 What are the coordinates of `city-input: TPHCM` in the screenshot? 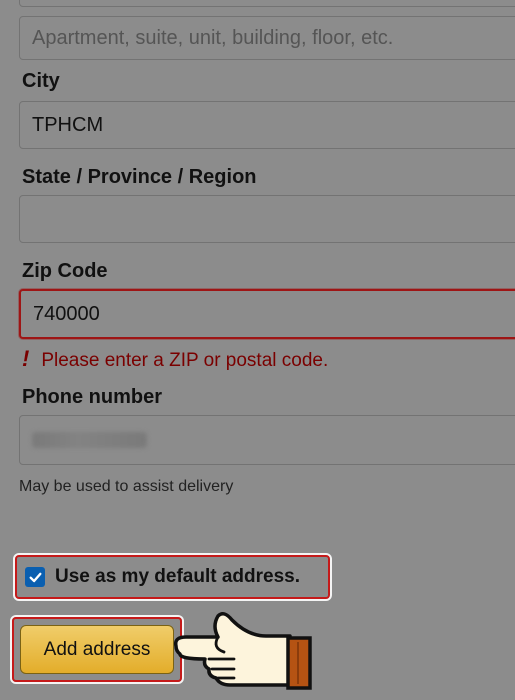 It's located at (267, 125).